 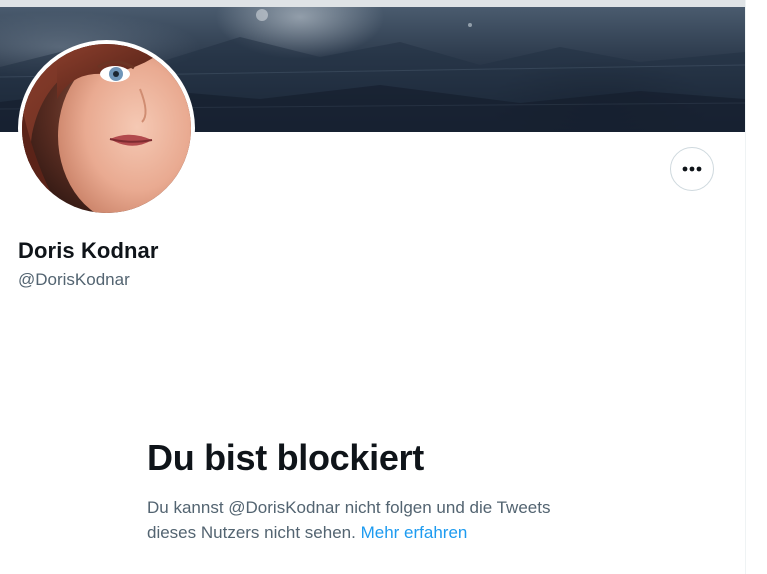 I want to click on learn-more-link: Mehr erfahren, so click(x=414, y=532).